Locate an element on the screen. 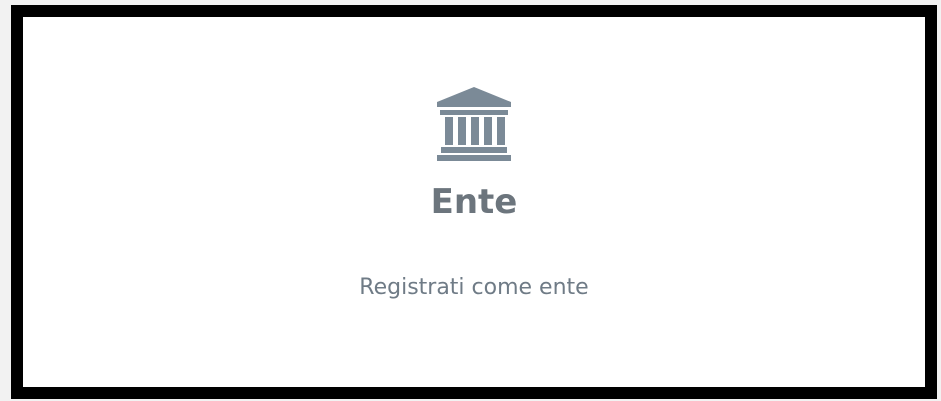 The image size is (941, 401). card-title: Ente is located at coordinates (474, 202).